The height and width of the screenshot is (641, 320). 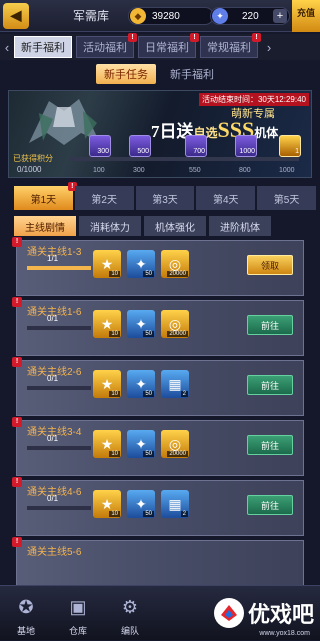 I want to click on nav-warehouse: ▣ 仓库, so click(x=78, y=613).